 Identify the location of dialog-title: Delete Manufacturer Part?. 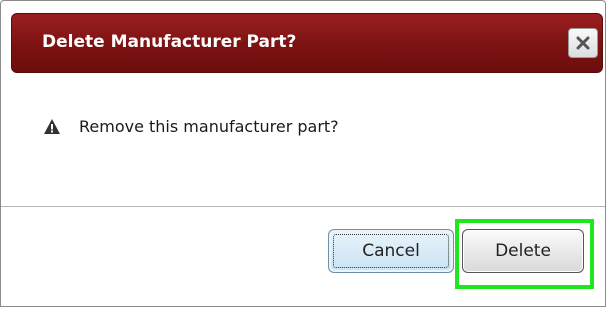
(169, 42).